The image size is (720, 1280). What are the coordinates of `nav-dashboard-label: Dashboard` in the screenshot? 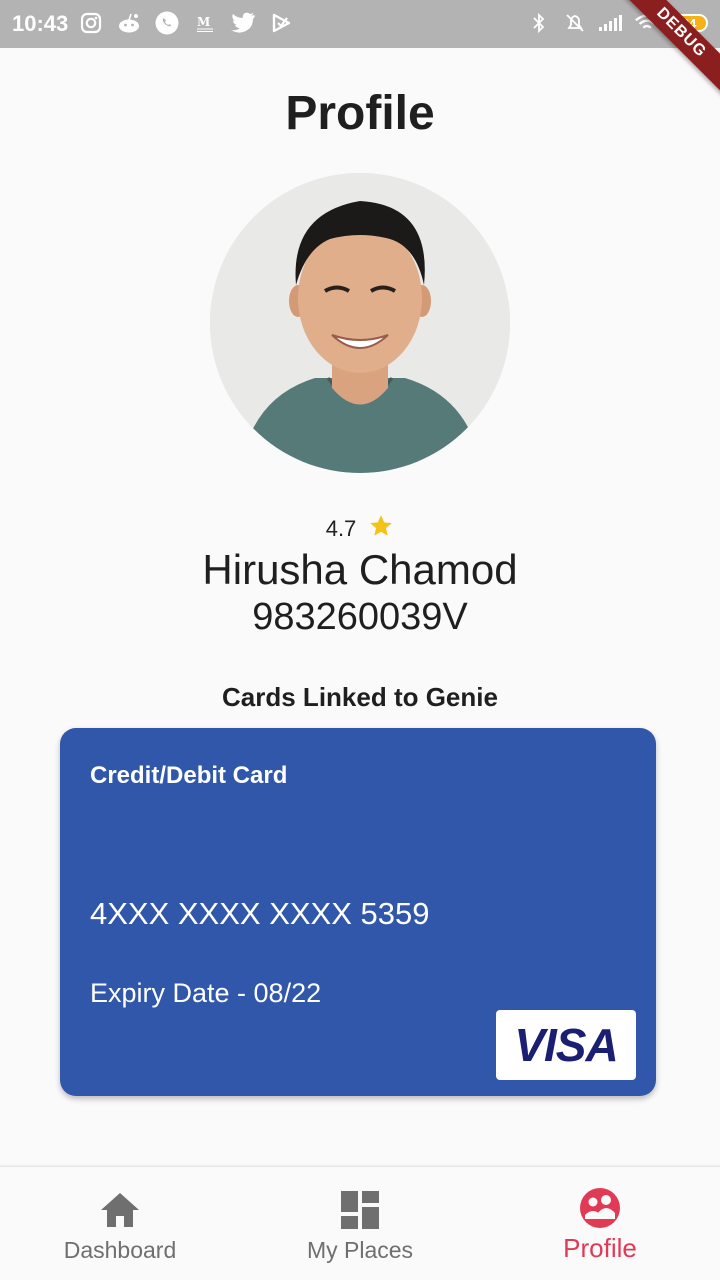 It's located at (120, 1250).